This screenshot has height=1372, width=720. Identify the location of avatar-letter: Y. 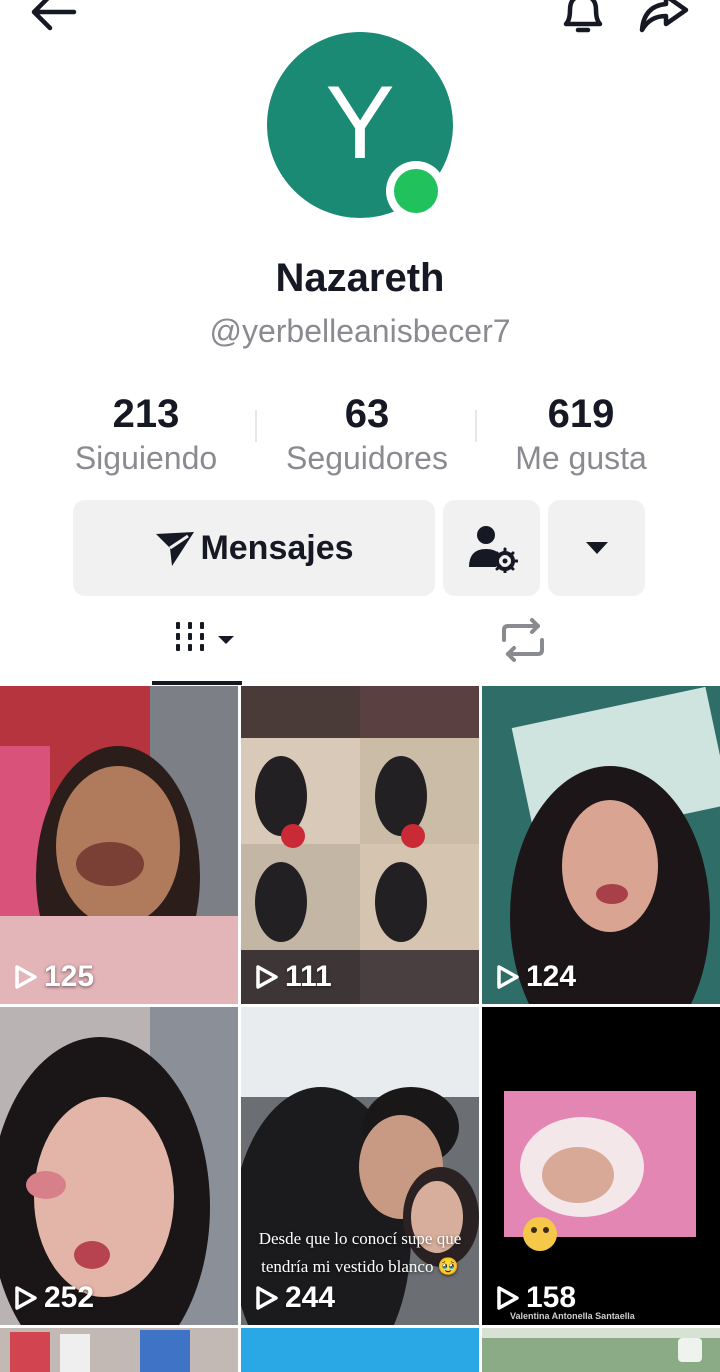
(360, 123).